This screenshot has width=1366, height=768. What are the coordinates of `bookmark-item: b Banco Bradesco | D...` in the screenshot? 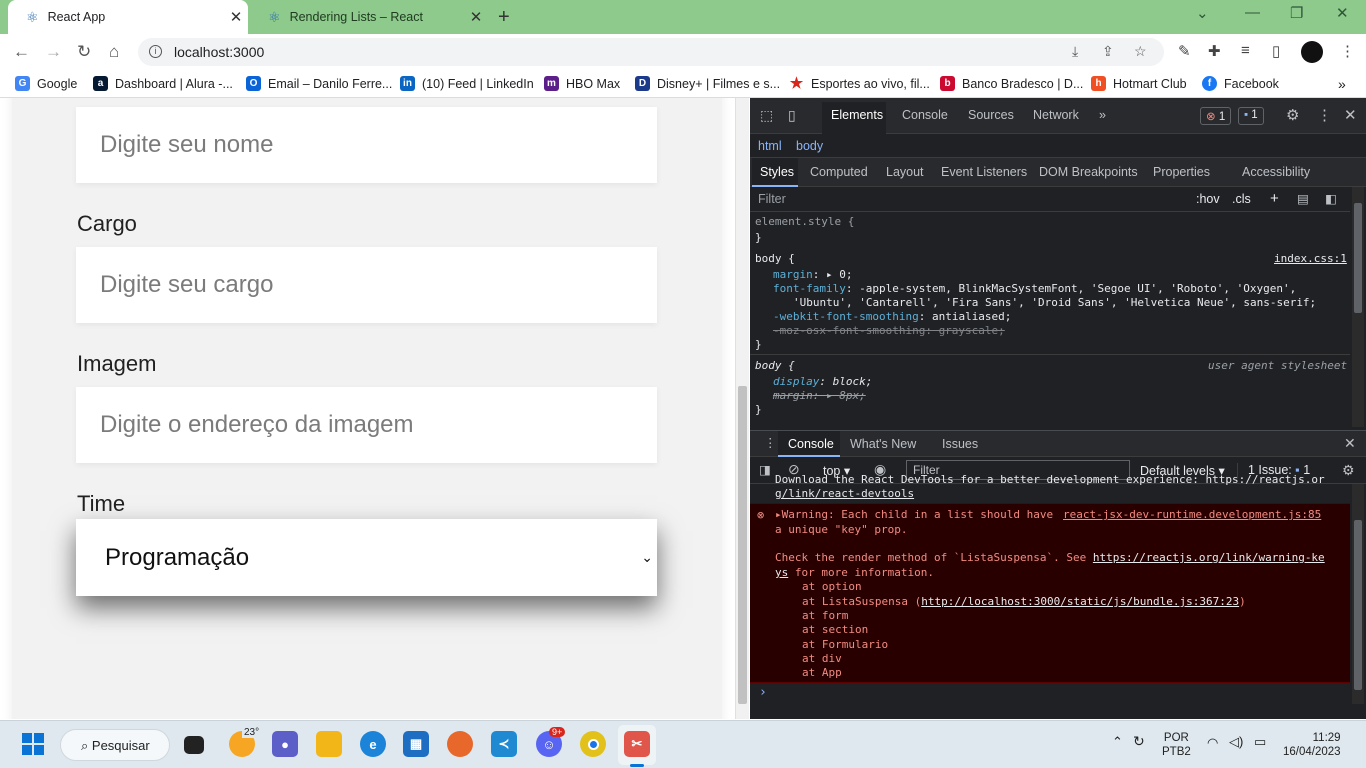 It's located at (1011, 83).